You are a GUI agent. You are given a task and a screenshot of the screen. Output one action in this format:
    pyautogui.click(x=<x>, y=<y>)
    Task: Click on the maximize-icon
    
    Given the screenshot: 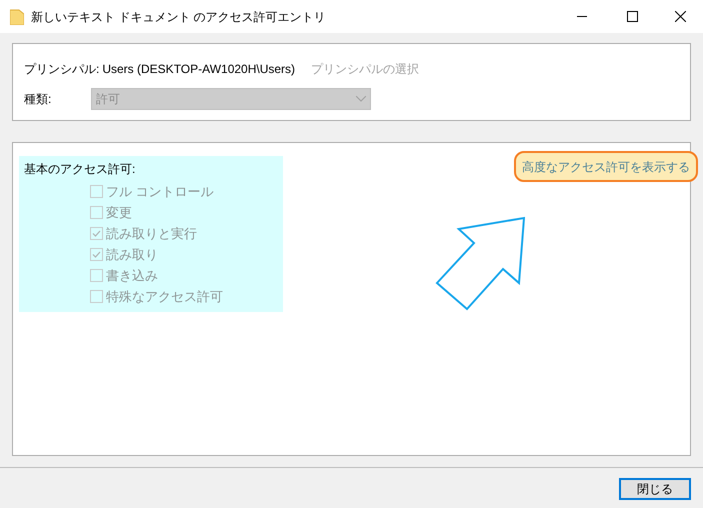 What is the action you would take?
    pyautogui.click(x=632, y=16)
    